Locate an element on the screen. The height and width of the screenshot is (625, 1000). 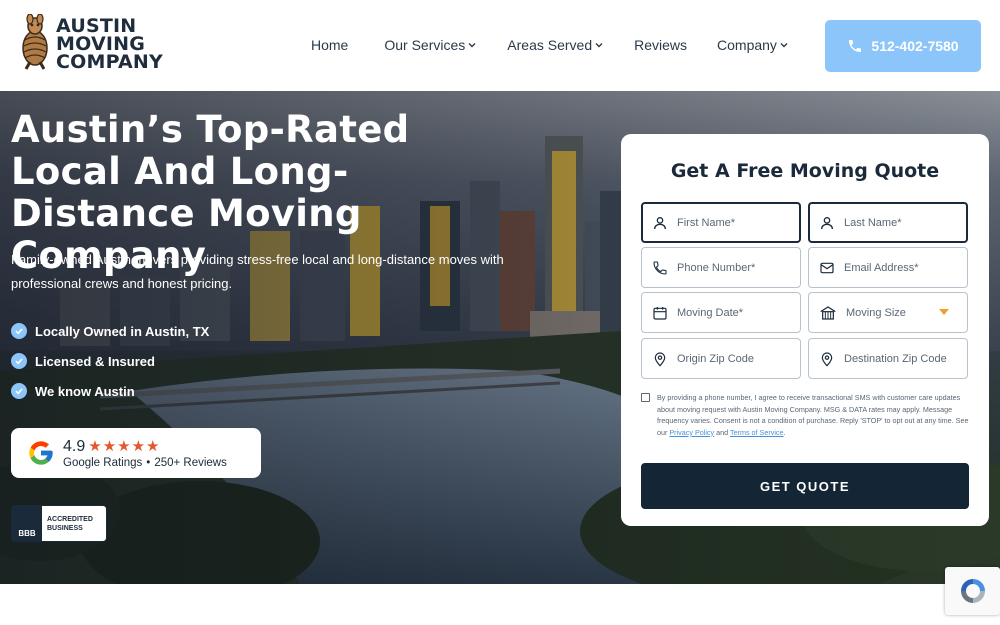
consent-end: . is located at coordinates (784, 432).